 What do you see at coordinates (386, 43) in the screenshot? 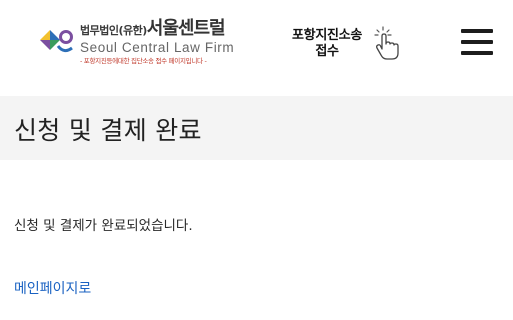
I see `hand-pointer-icon` at bounding box center [386, 43].